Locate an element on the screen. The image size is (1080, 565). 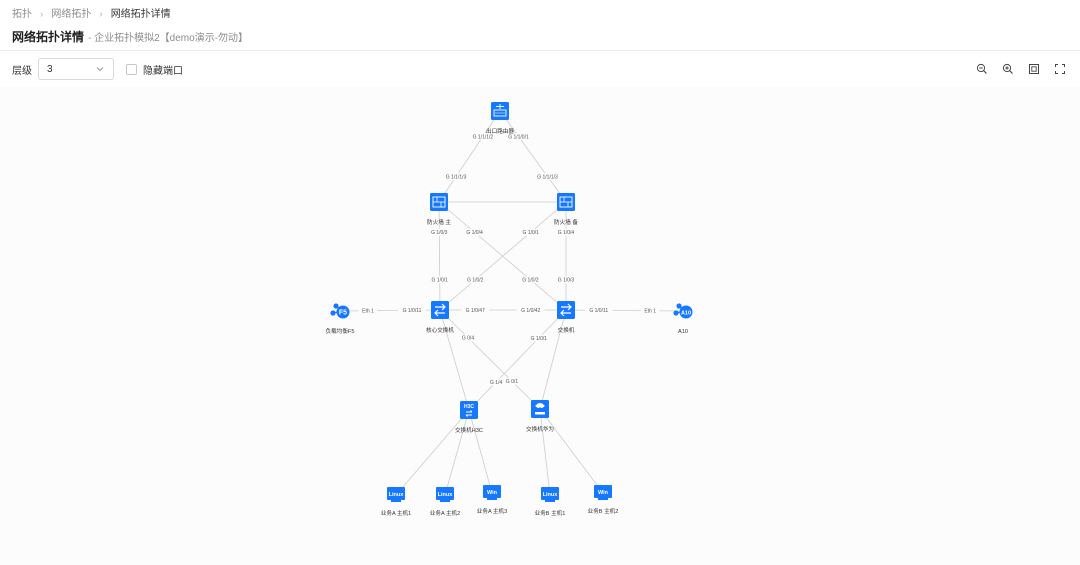
node-label: 业务A 主机3 is located at coordinates (492, 511).